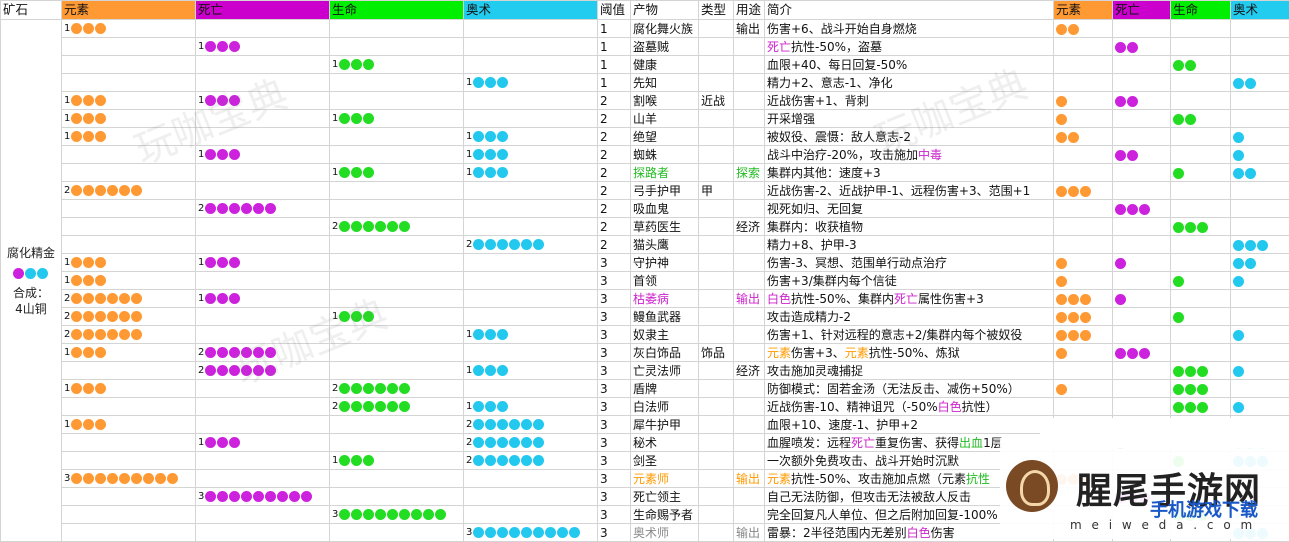  I want to click on desc-segment: 攻击造成精力-2, so click(809, 317).